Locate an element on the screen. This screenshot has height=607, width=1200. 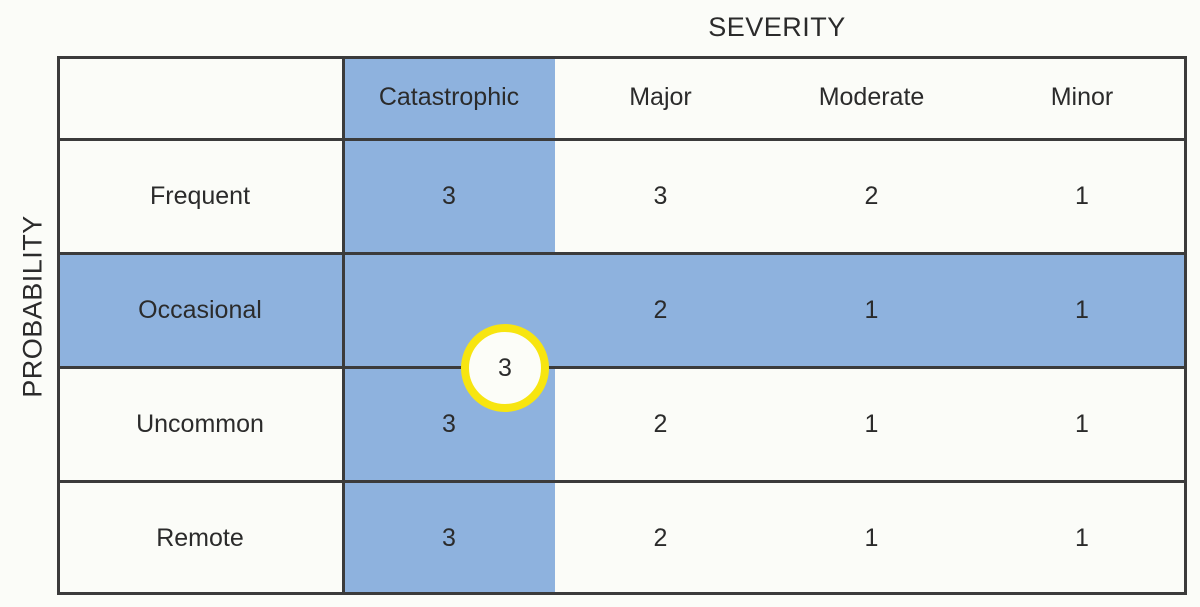
matrix-corner-cell is located at coordinates (200, 97).